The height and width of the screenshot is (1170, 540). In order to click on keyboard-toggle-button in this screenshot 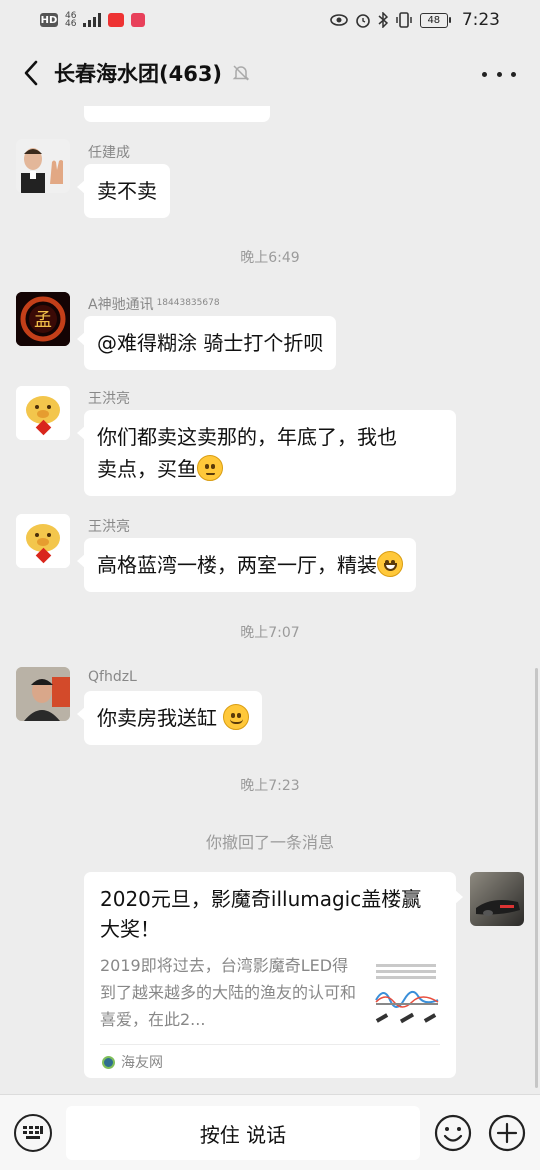, I will do `click(33, 1133)`.